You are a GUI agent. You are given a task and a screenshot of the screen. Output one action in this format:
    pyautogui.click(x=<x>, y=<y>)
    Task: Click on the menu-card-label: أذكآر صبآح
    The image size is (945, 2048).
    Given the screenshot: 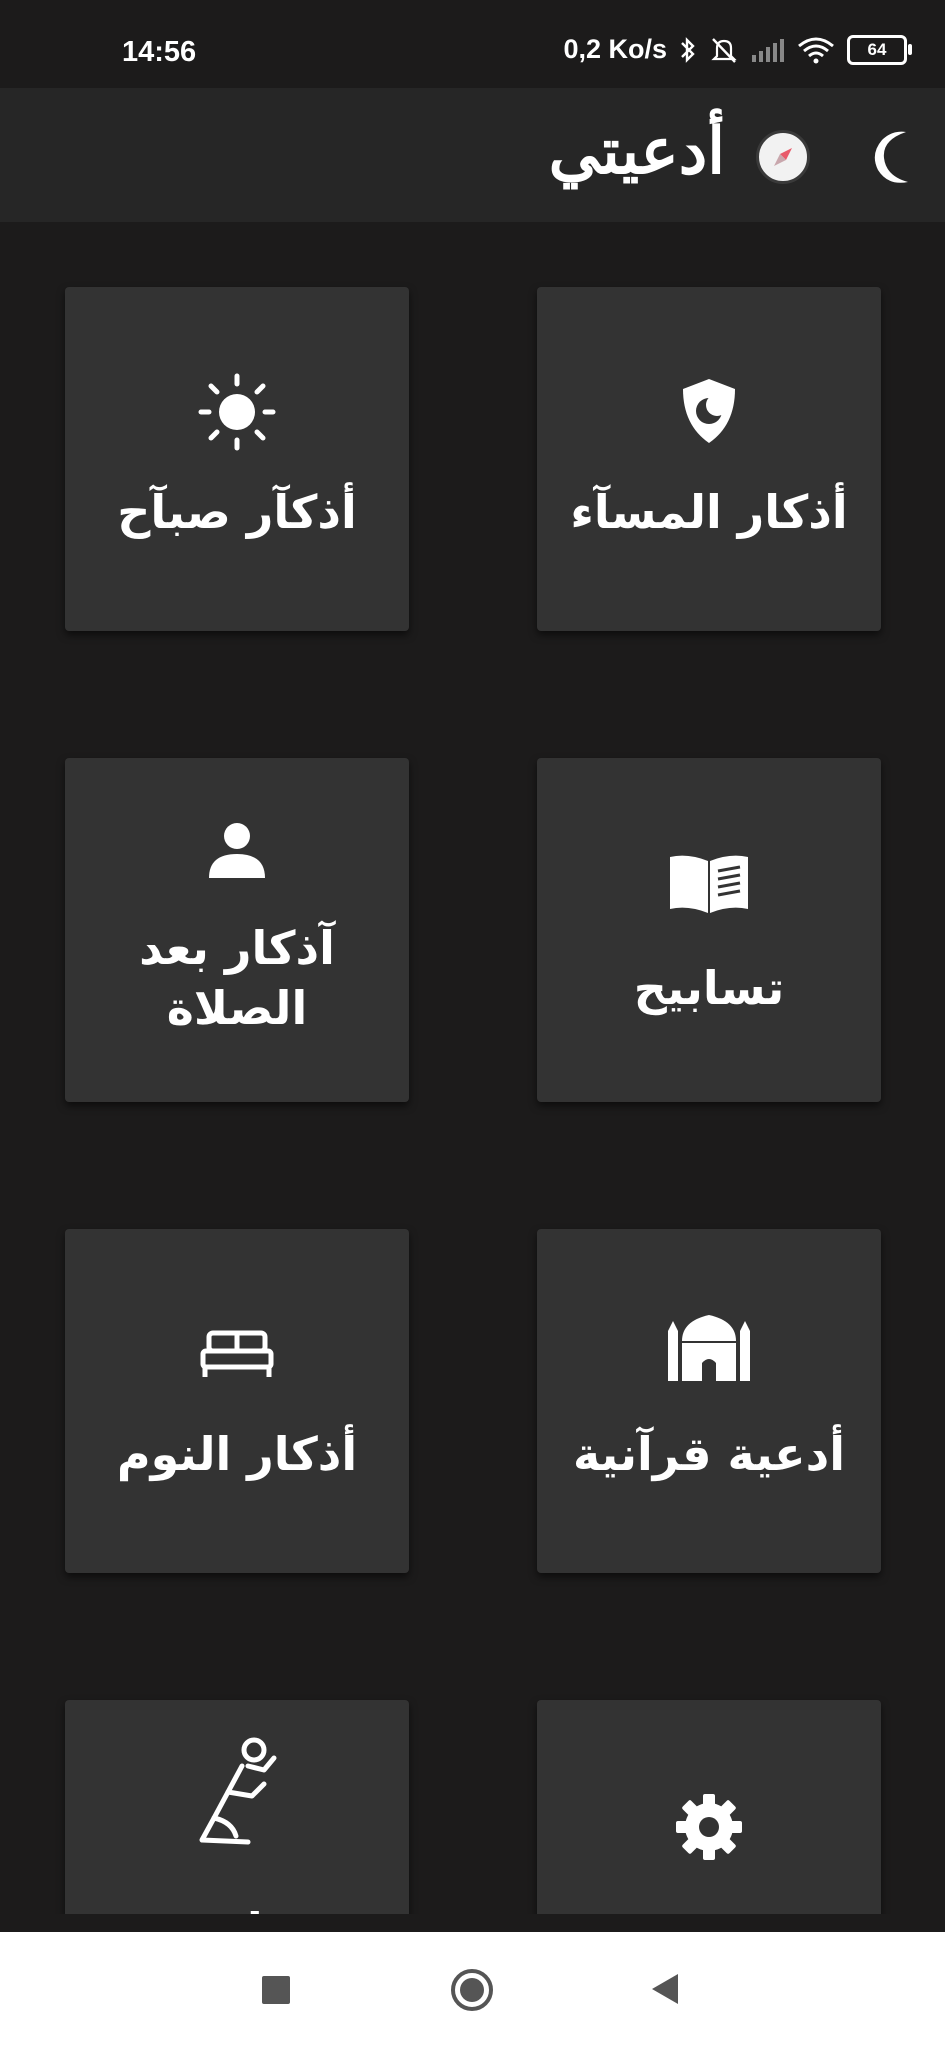 What is the action you would take?
    pyautogui.click(x=237, y=512)
    